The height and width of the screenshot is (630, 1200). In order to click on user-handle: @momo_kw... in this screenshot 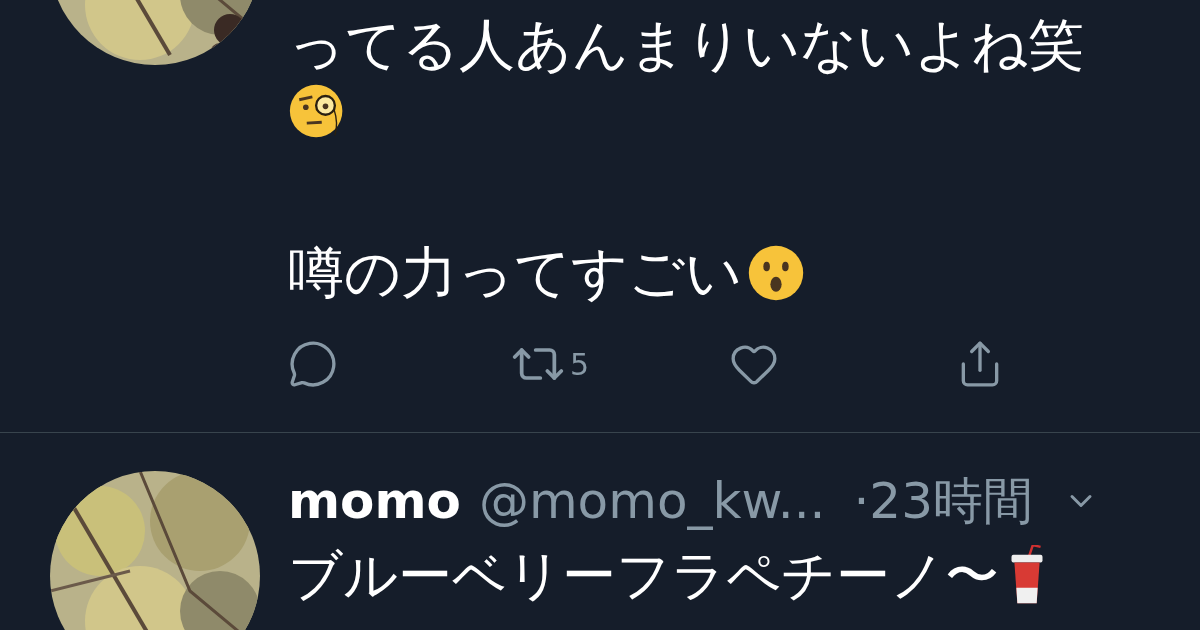, I will do `click(652, 501)`.